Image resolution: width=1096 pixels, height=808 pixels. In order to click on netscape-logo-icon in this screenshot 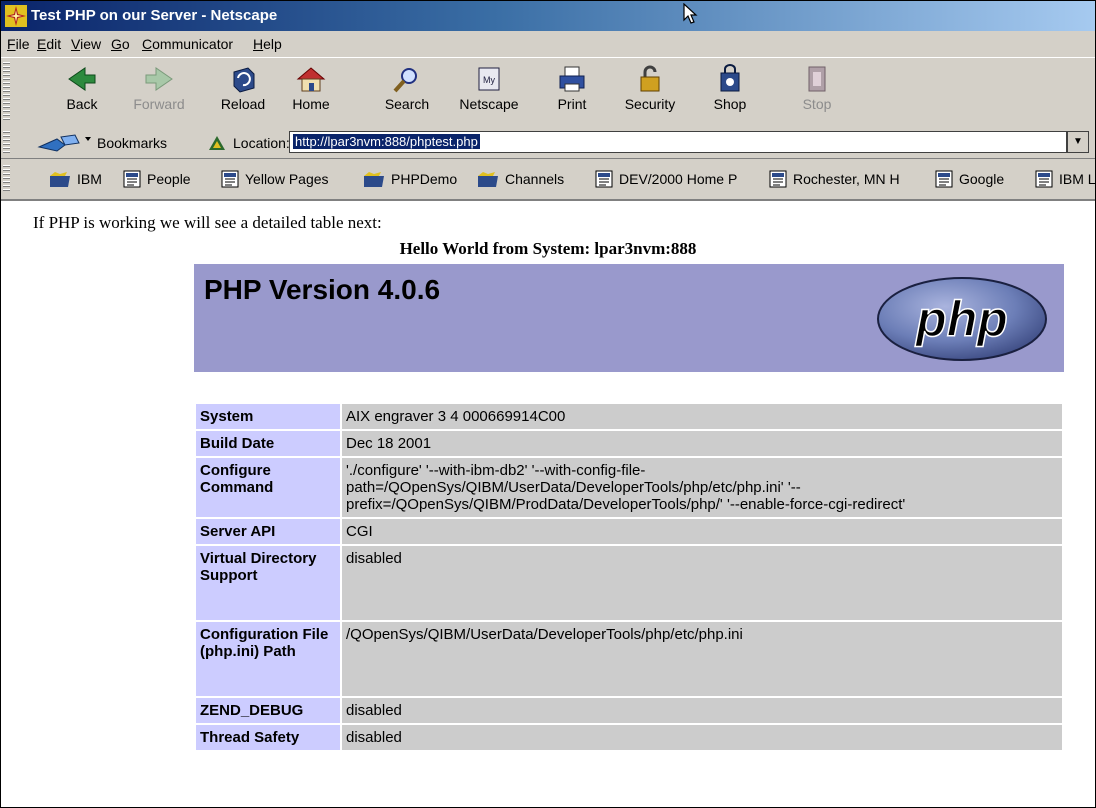, I will do `click(16, 16)`.